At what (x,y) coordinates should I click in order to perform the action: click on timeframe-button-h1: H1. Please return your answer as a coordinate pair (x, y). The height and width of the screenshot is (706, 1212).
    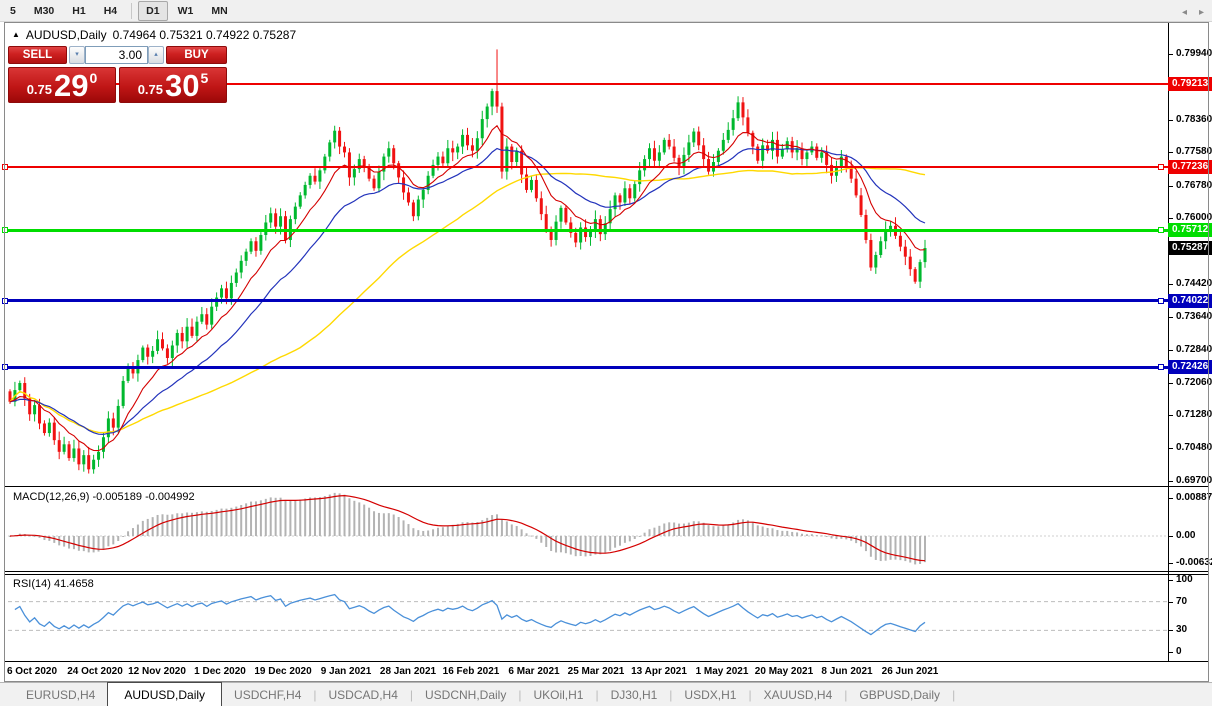
    Looking at the image, I should click on (78, 11).